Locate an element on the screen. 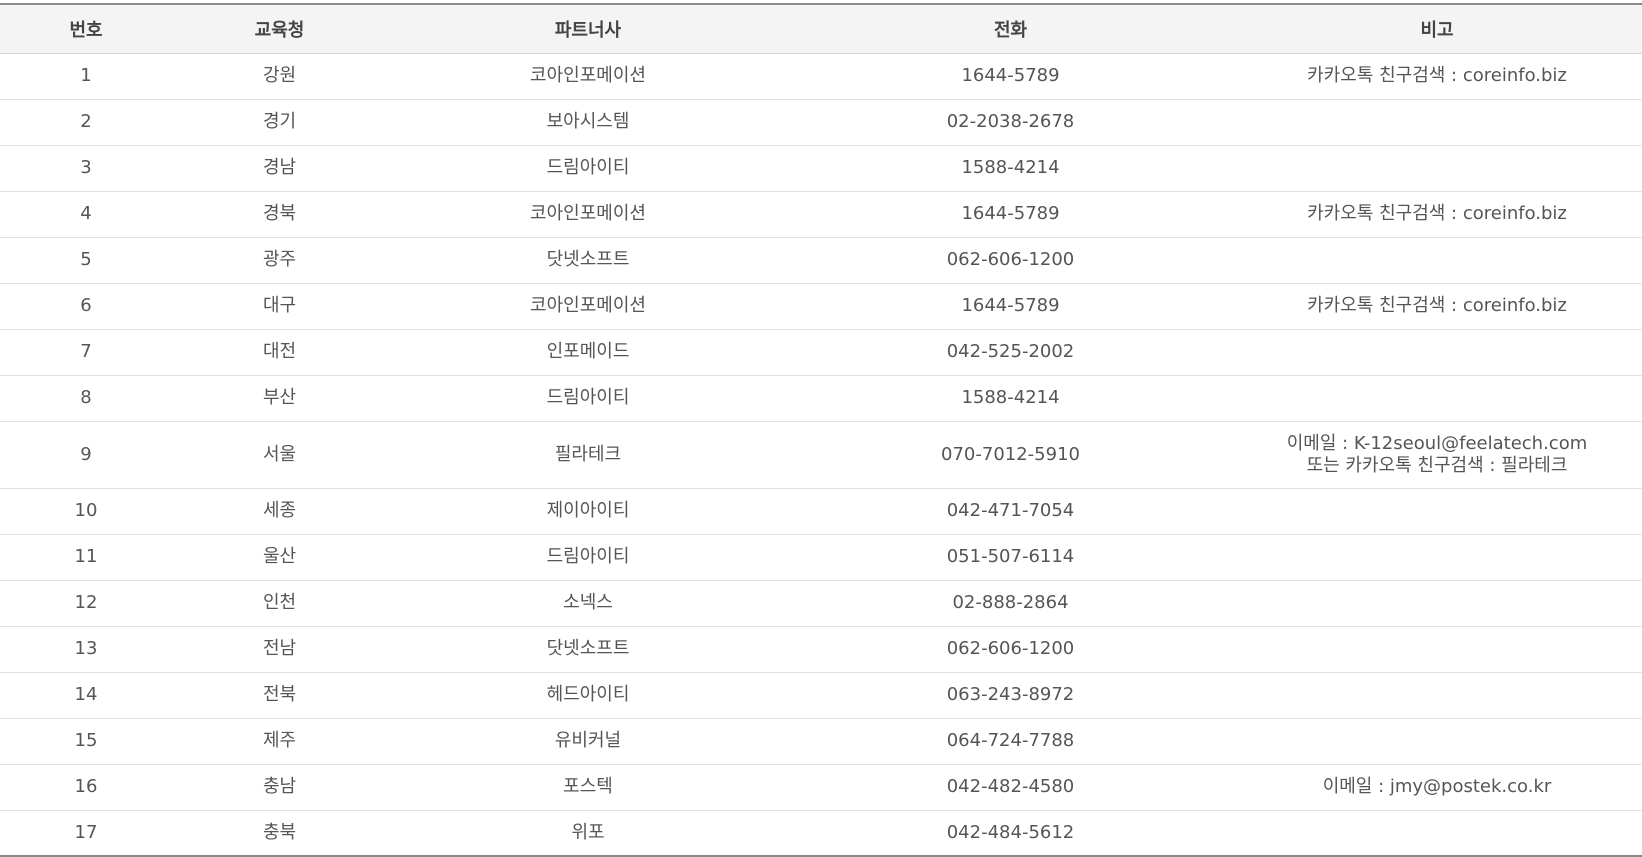 Image resolution: width=1642 pixels, height=857 pixels. cell-partner: 제이아이티 is located at coordinates (588, 511).